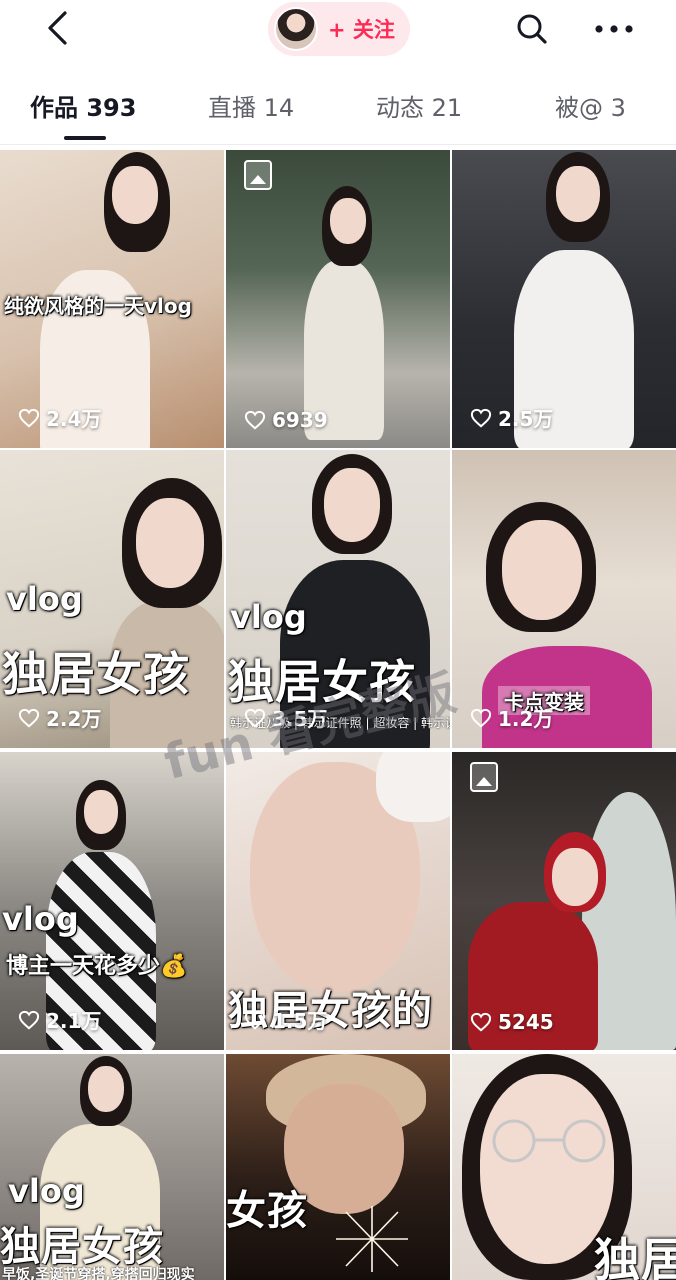  What do you see at coordinates (112, 599) in the screenshot?
I see `video-tile: vlog 独居女孩 2.2万` at bounding box center [112, 599].